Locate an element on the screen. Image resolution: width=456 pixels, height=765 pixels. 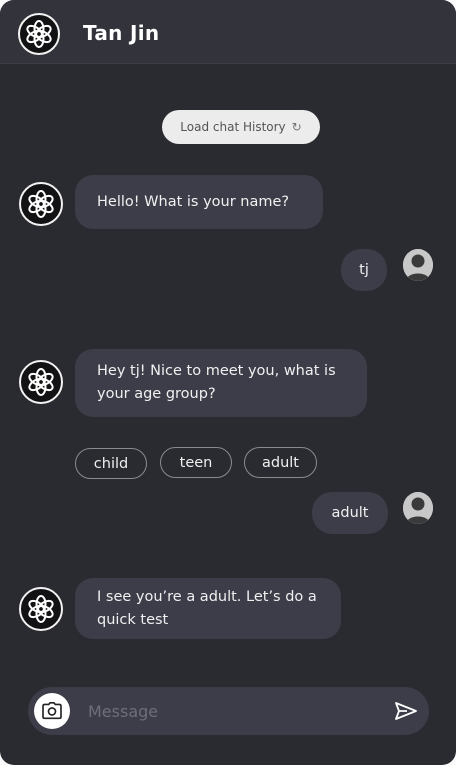
chat-header: Tan Jin is located at coordinates (228, 32).